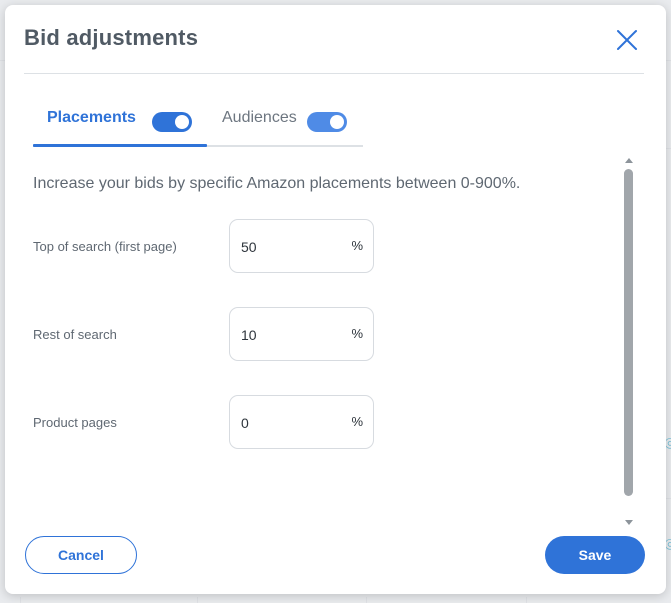  I want to click on rest-of-search-input, so click(291, 335).